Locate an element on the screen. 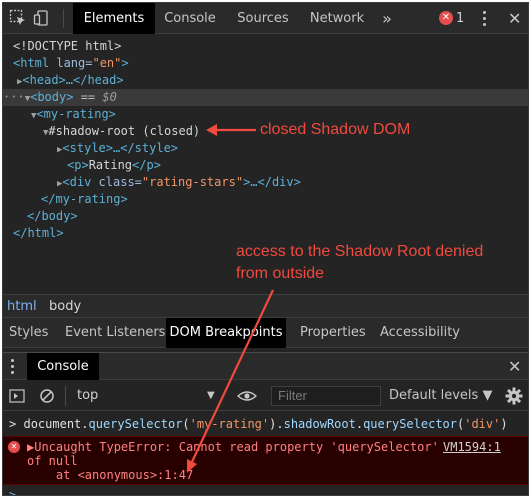 The height and width of the screenshot is (498, 531). annotation-arrows is located at coordinates (230, 298).